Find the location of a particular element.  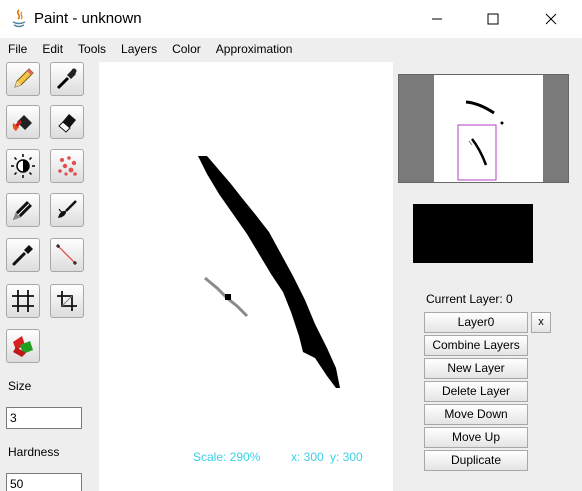

line-tool-button is located at coordinates (67, 255).